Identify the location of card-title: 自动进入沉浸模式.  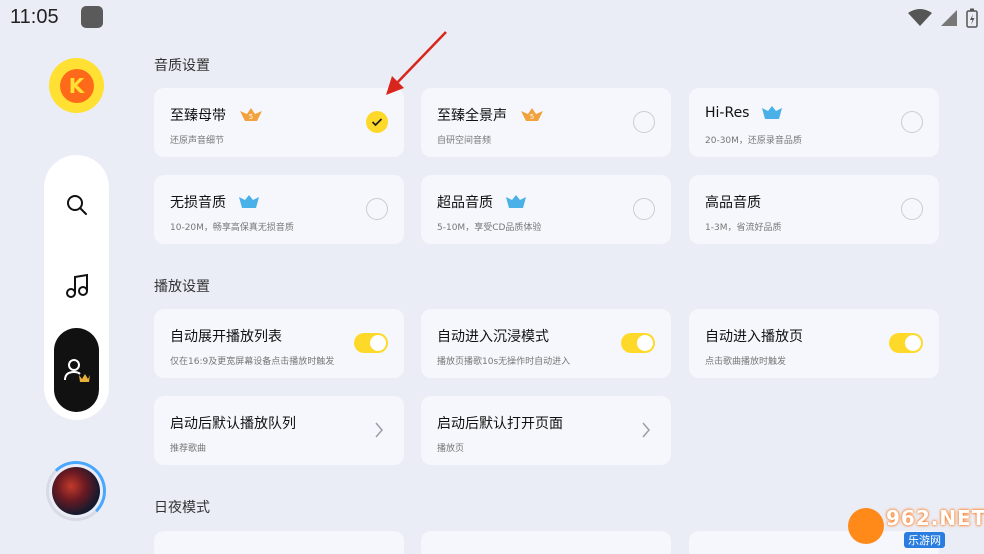
(493, 337).